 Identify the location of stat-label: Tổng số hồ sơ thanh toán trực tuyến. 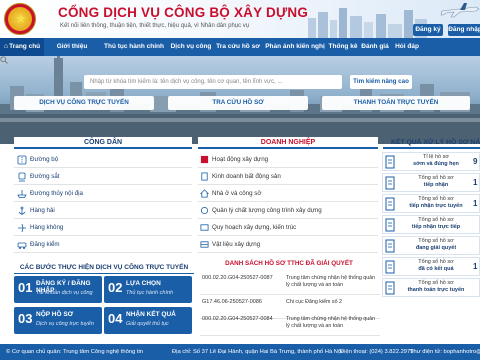
(436, 286).